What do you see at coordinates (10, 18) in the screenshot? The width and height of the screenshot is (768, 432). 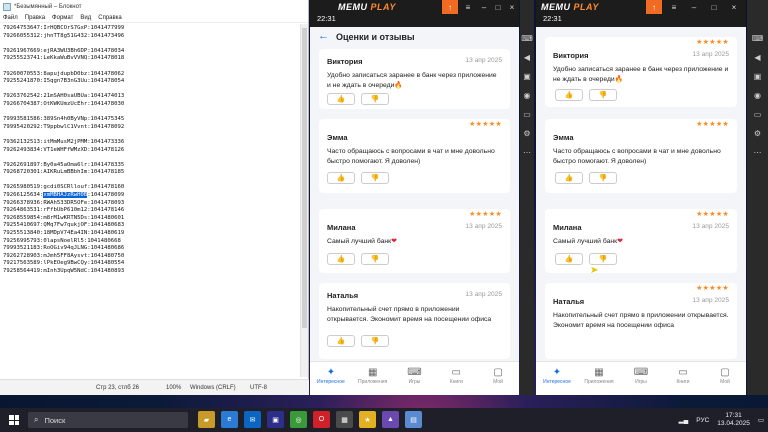 I see `menu-file: Файл` at bounding box center [10, 18].